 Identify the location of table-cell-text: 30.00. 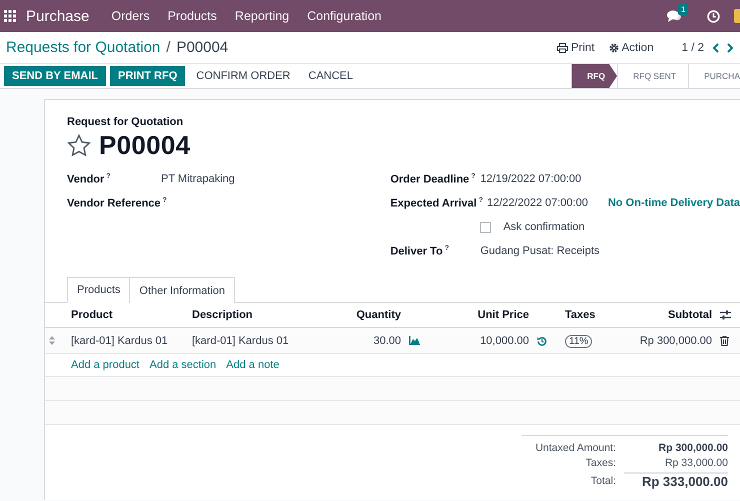
(387, 340).